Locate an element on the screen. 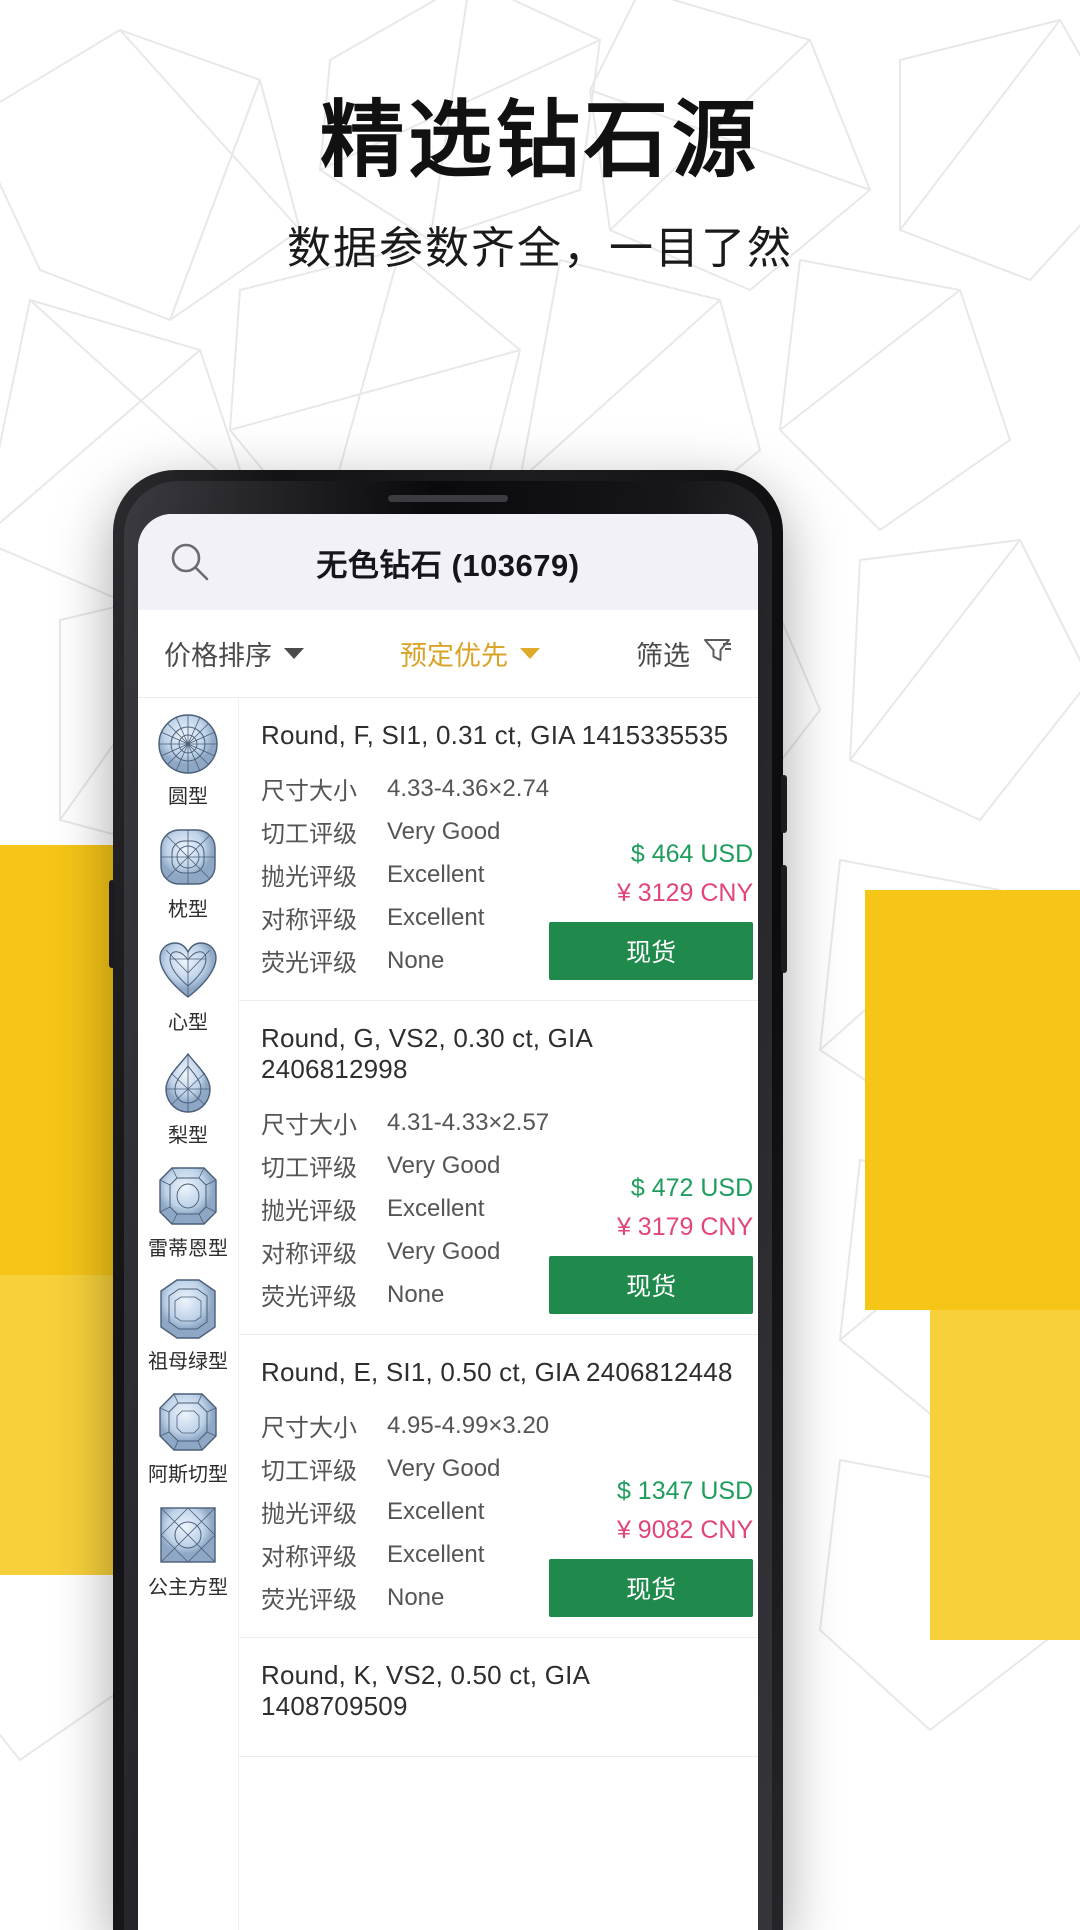 The height and width of the screenshot is (1930, 1080). filter-bar: 价格排序 预定优先 筛选 is located at coordinates (448, 654).